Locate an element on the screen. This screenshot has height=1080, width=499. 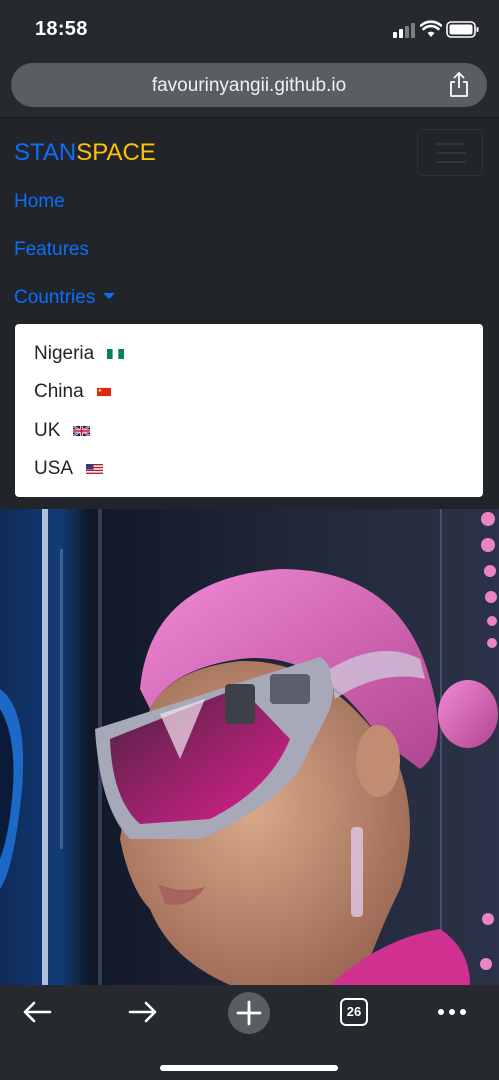
tabs-count: 26 is located at coordinates (354, 1011).